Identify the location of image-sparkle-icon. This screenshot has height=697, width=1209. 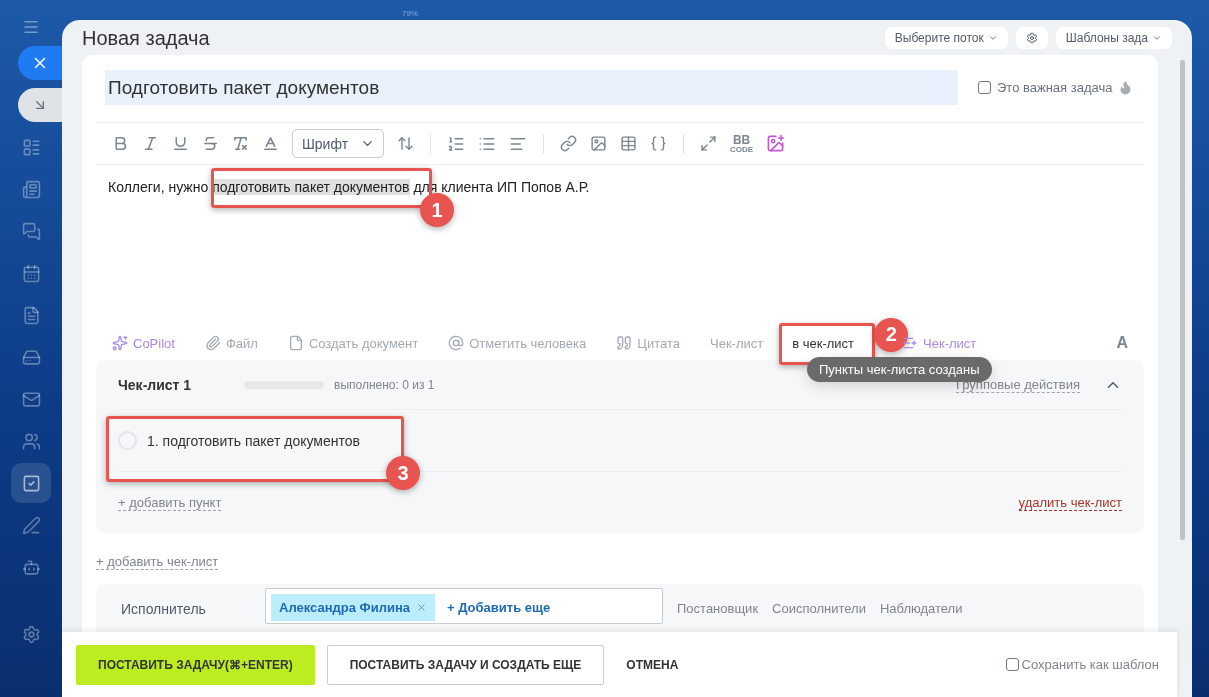
(776, 143).